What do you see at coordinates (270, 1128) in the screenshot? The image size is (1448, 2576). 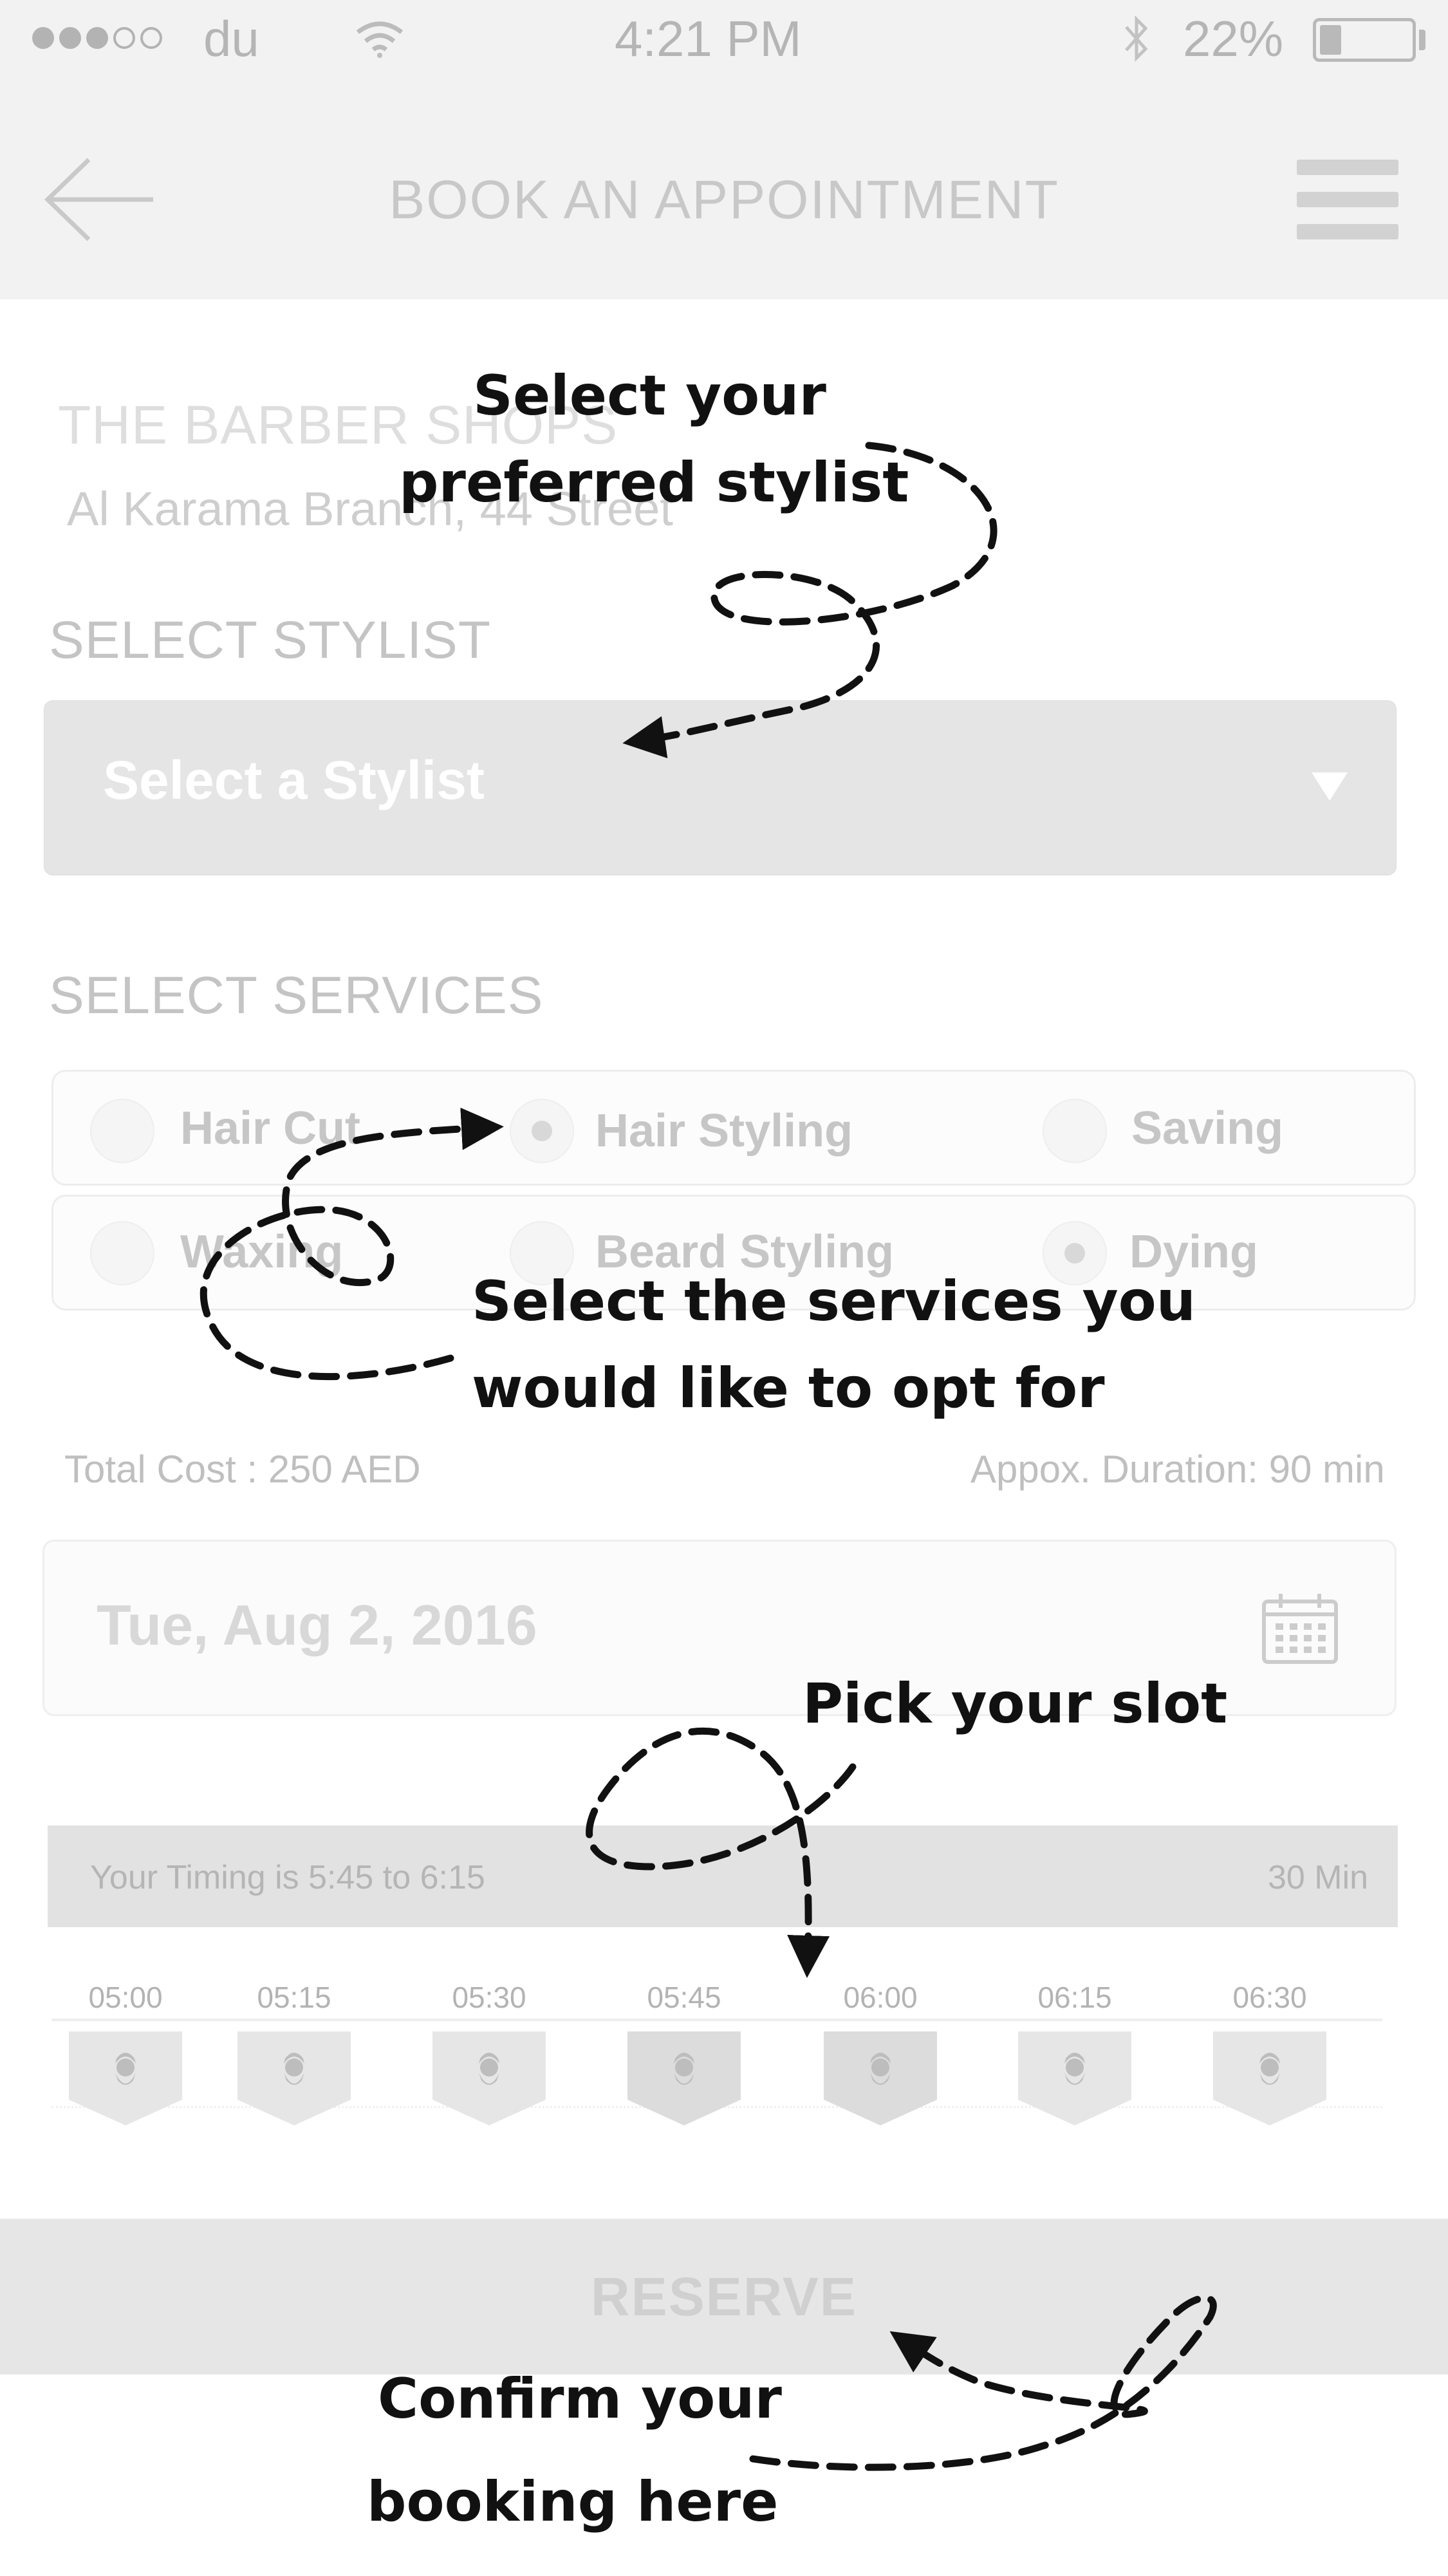 I see `service-label-hair-cut: Hair Cut` at bounding box center [270, 1128].